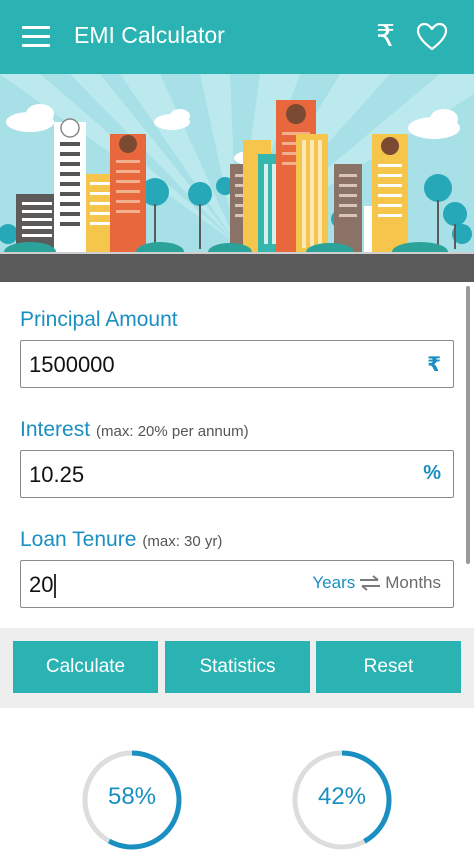  What do you see at coordinates (132, 796) in the screenshot?
I see `principal-percent-label: 58%` at bounding box center [132, 796].